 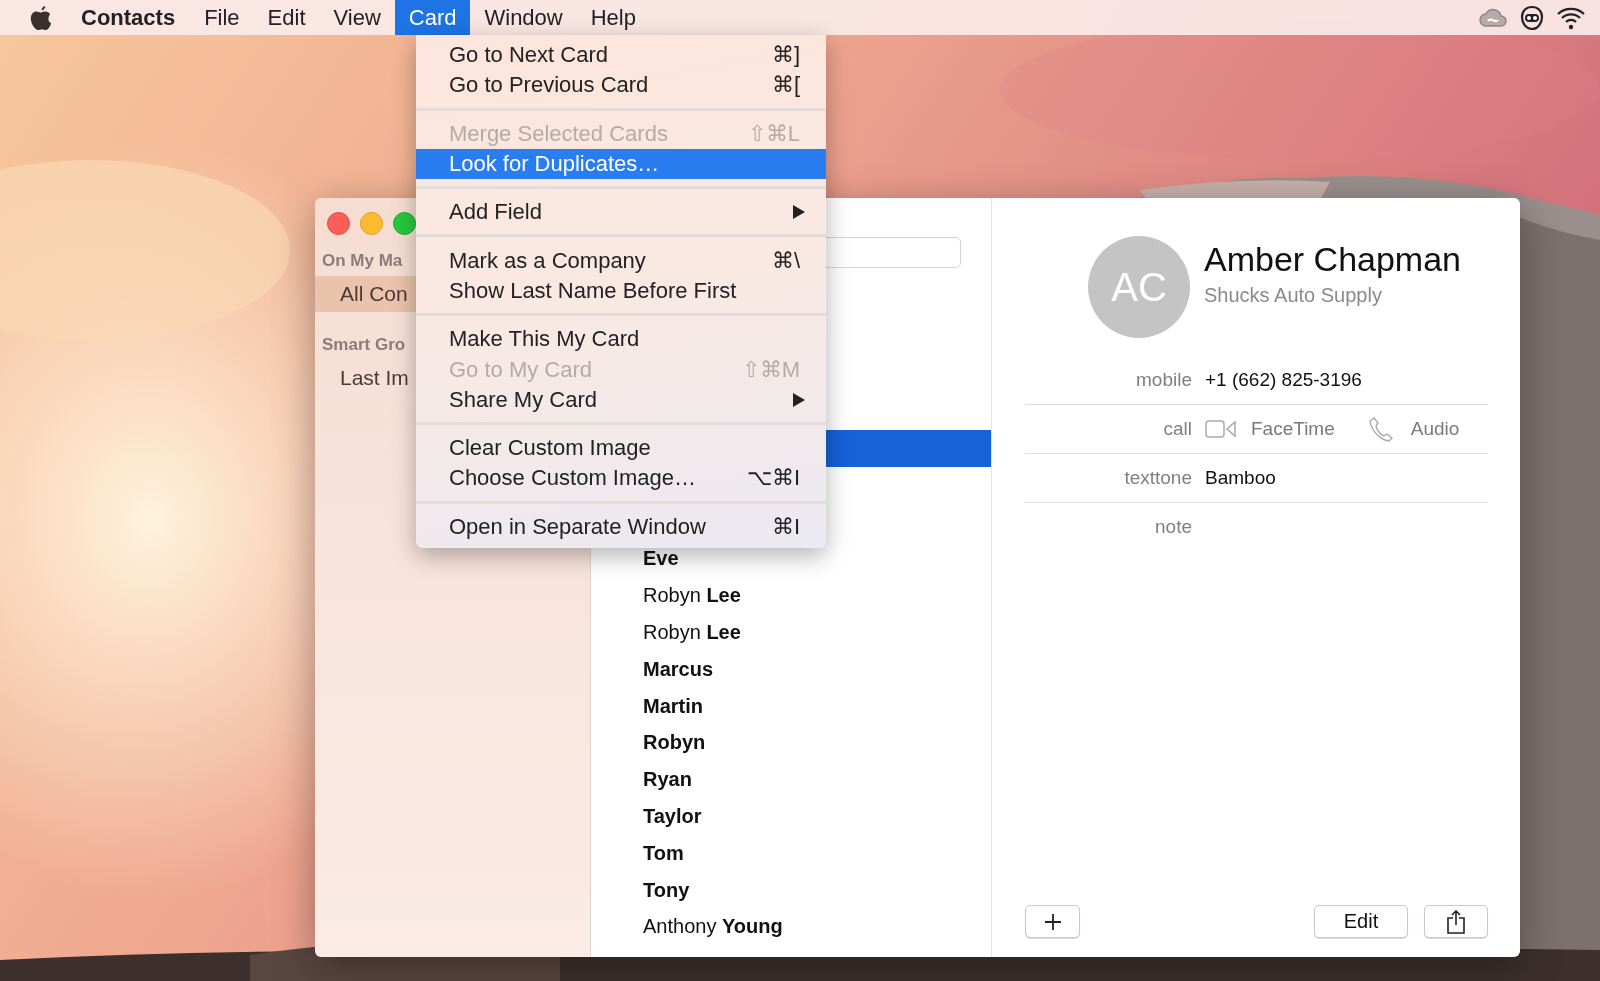 I want to click on cloud-icon, so click(x=1493, y=17).